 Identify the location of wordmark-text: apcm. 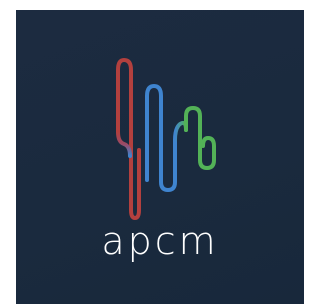
(160, 241).